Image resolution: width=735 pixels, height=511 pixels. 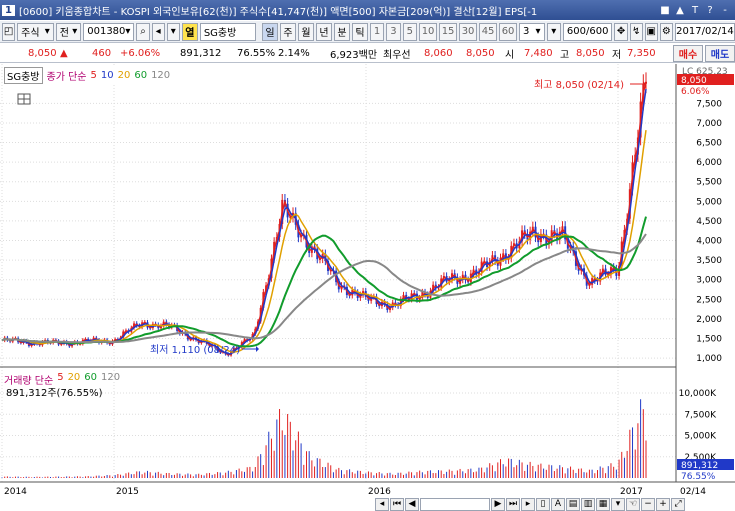 What do you see at coordinates (693, 492) in the screenshot?
I see `x-axis-right-label: 02/14` at bounding box center [693, 492].